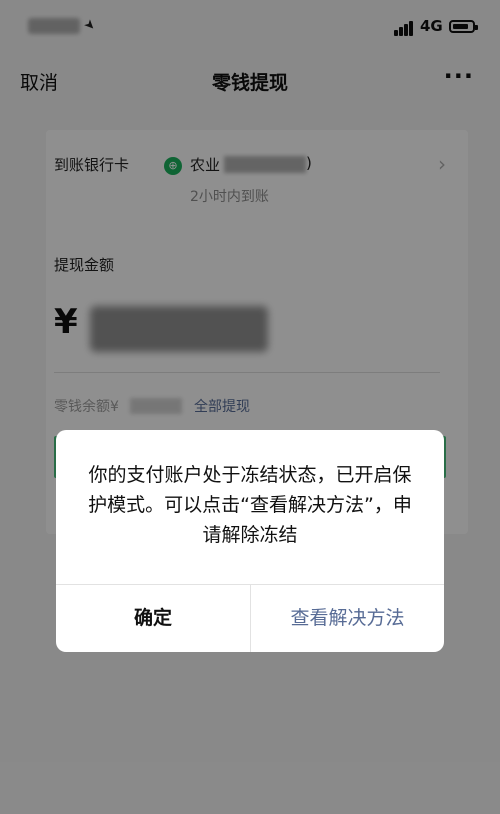  I want to click on view-solution-button: 查看解决方法, so click(347, 618).